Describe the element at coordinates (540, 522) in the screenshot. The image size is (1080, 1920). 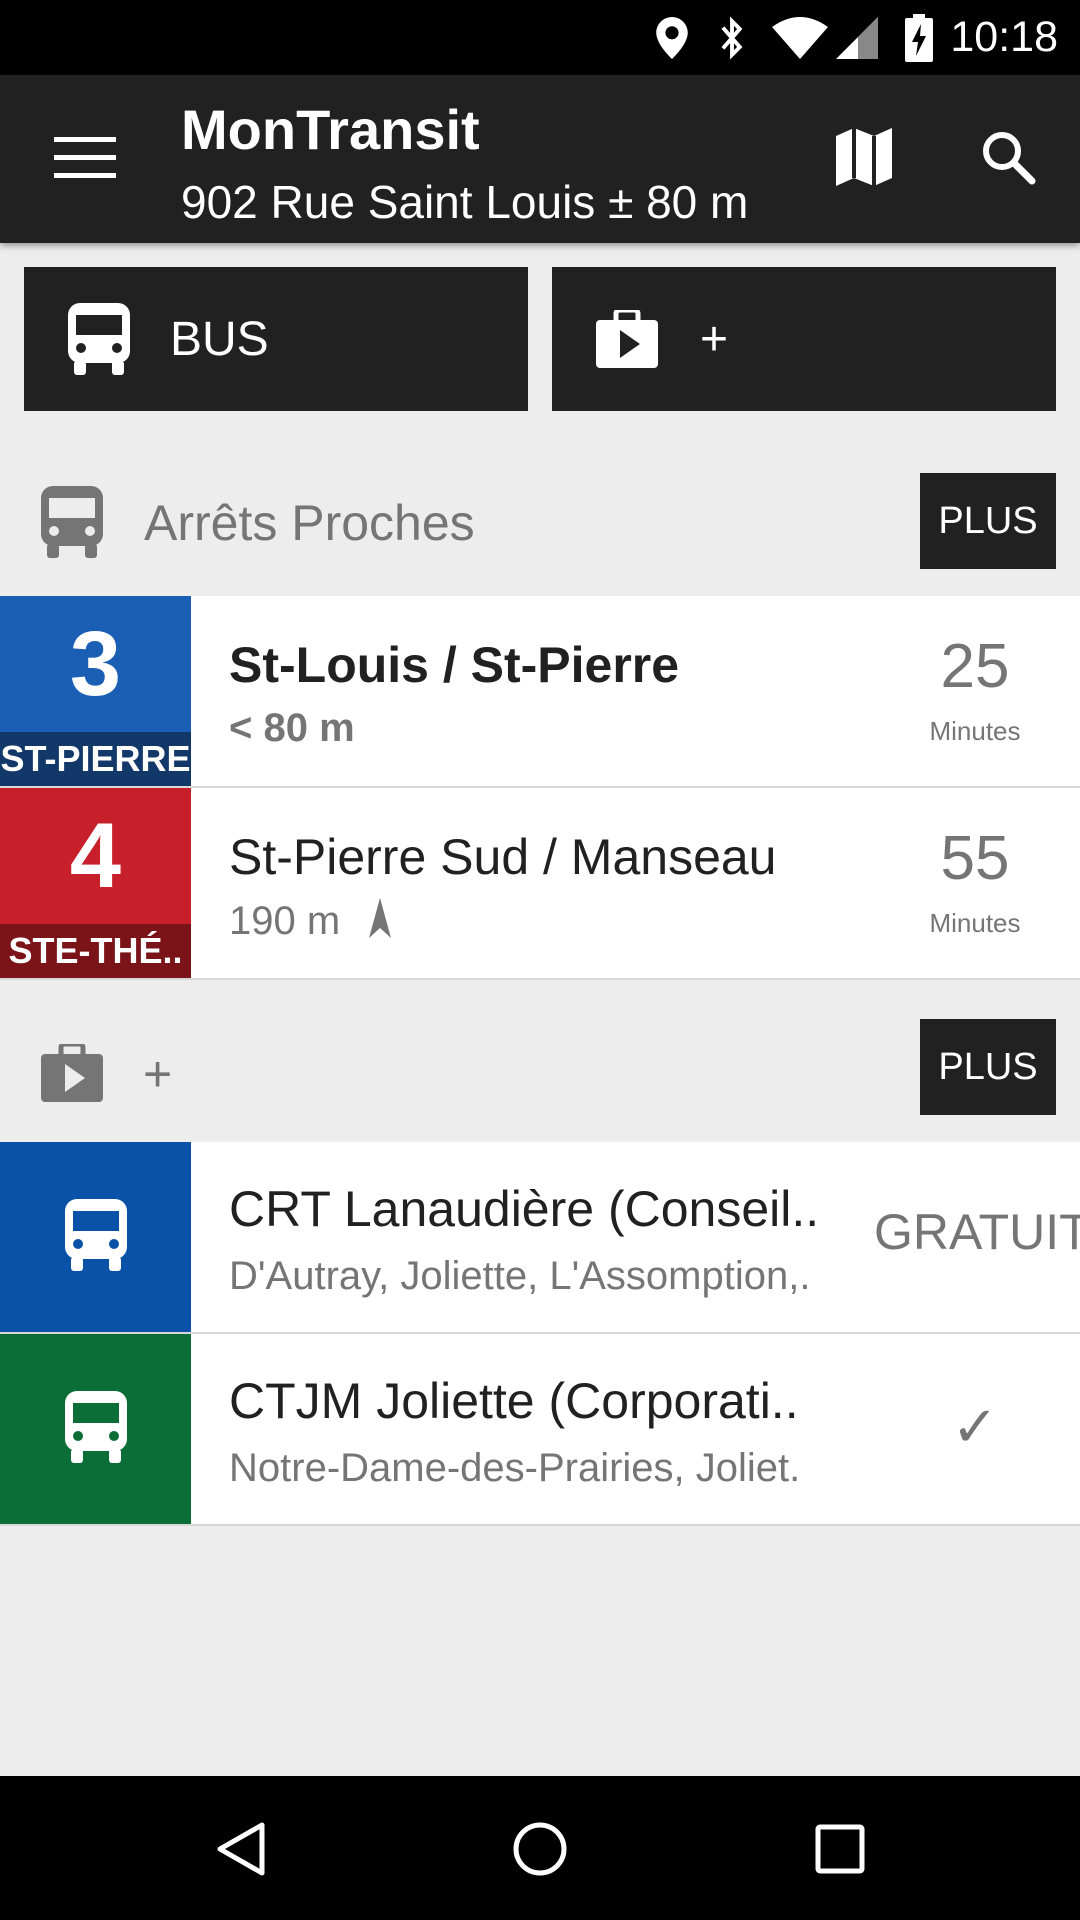
I see `nearby-stops-header: Arrêts Proches PLUS` at that location.